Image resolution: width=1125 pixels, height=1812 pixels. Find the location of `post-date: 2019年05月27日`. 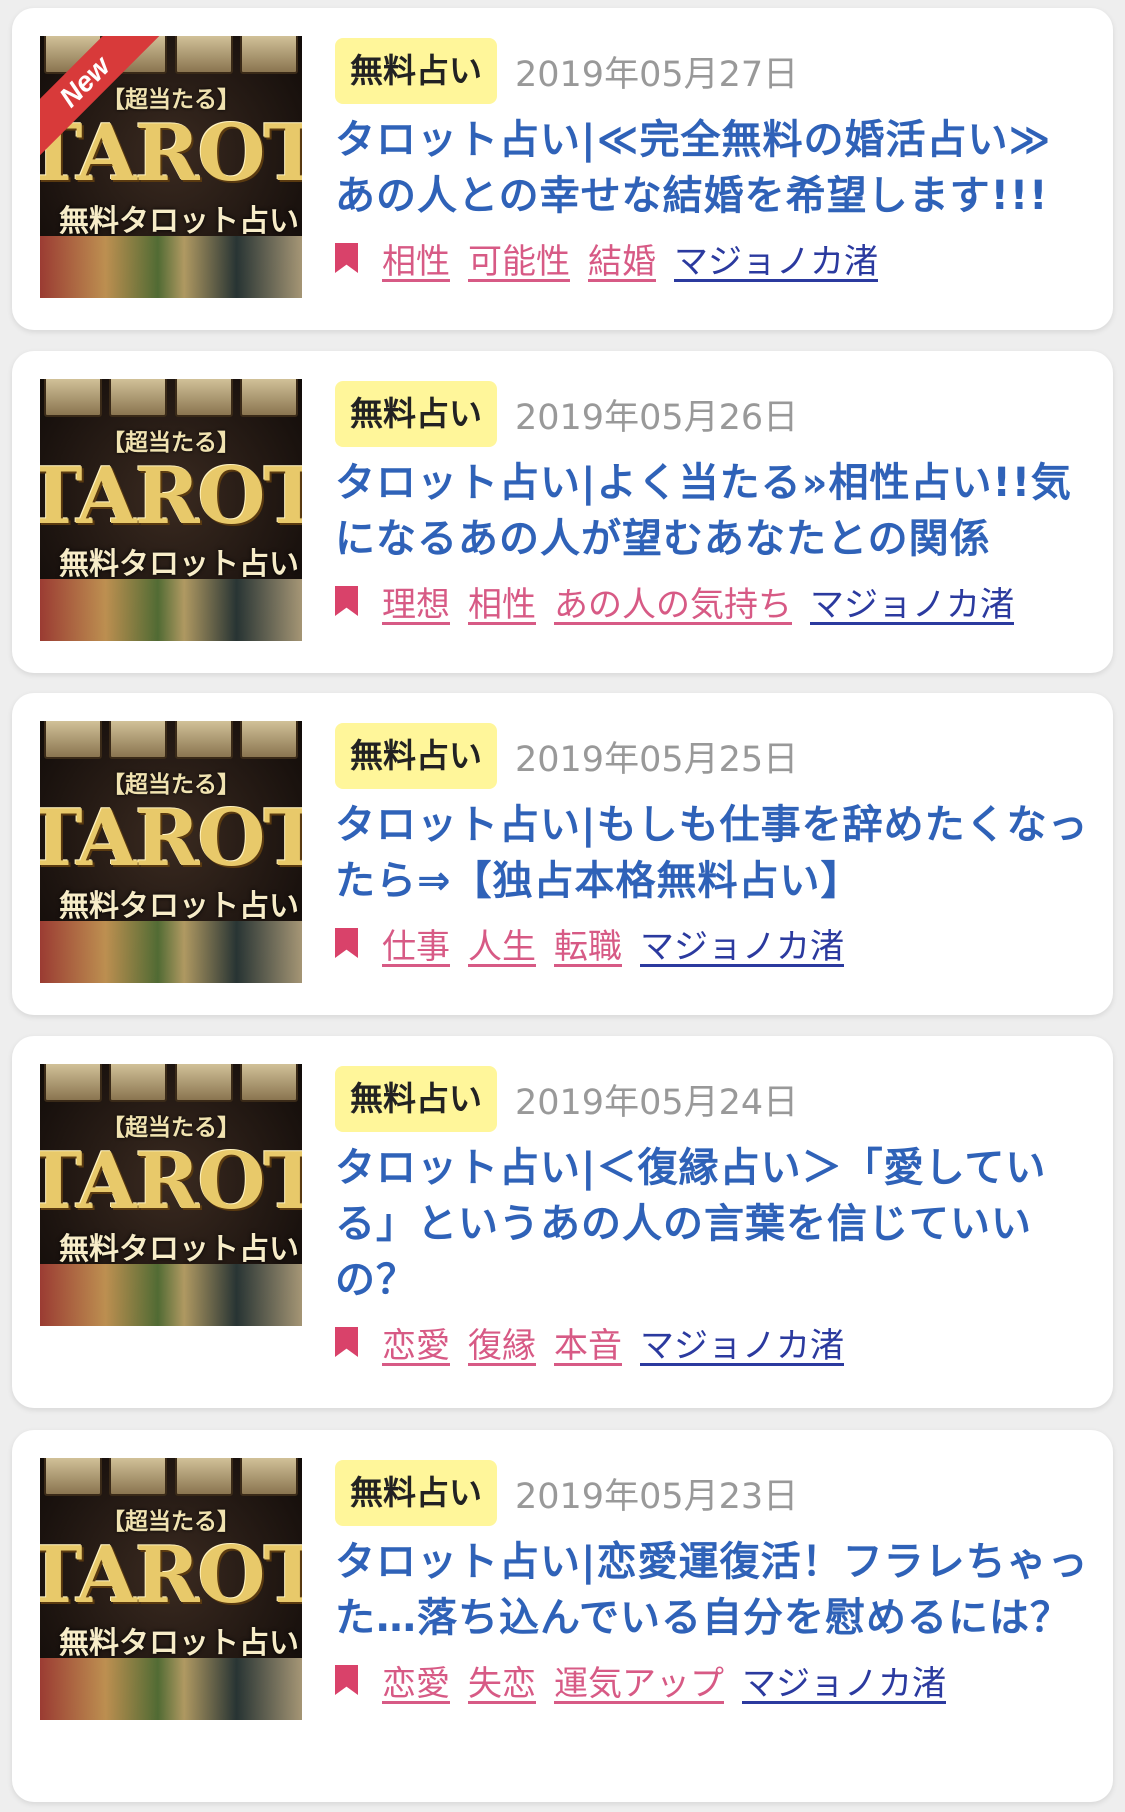

post-date: 2019年05月27日 is located at coordinates (657, 74).